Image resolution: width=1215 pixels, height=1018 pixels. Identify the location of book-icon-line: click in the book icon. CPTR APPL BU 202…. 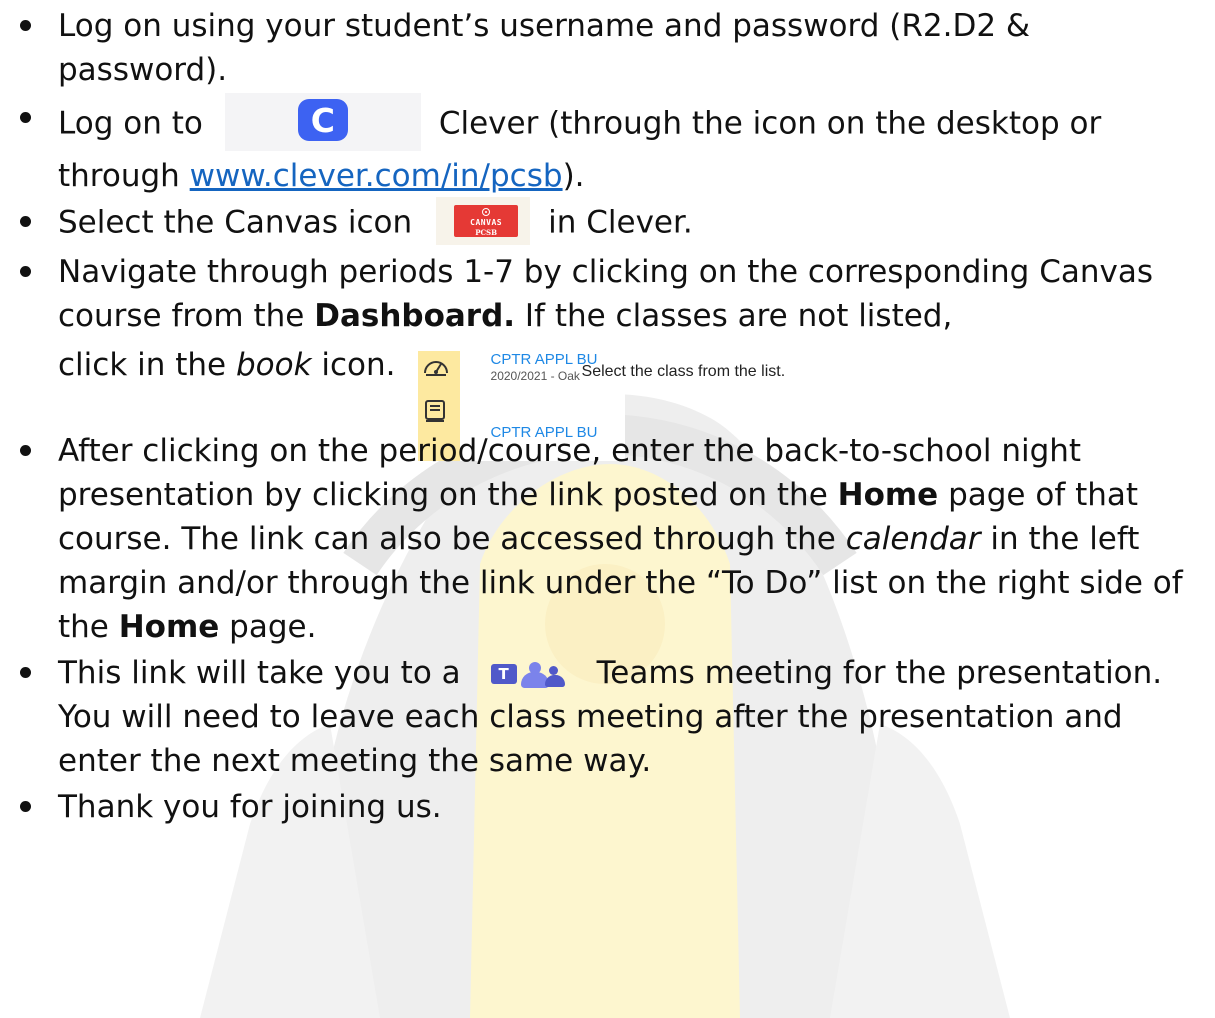
(626, 399).